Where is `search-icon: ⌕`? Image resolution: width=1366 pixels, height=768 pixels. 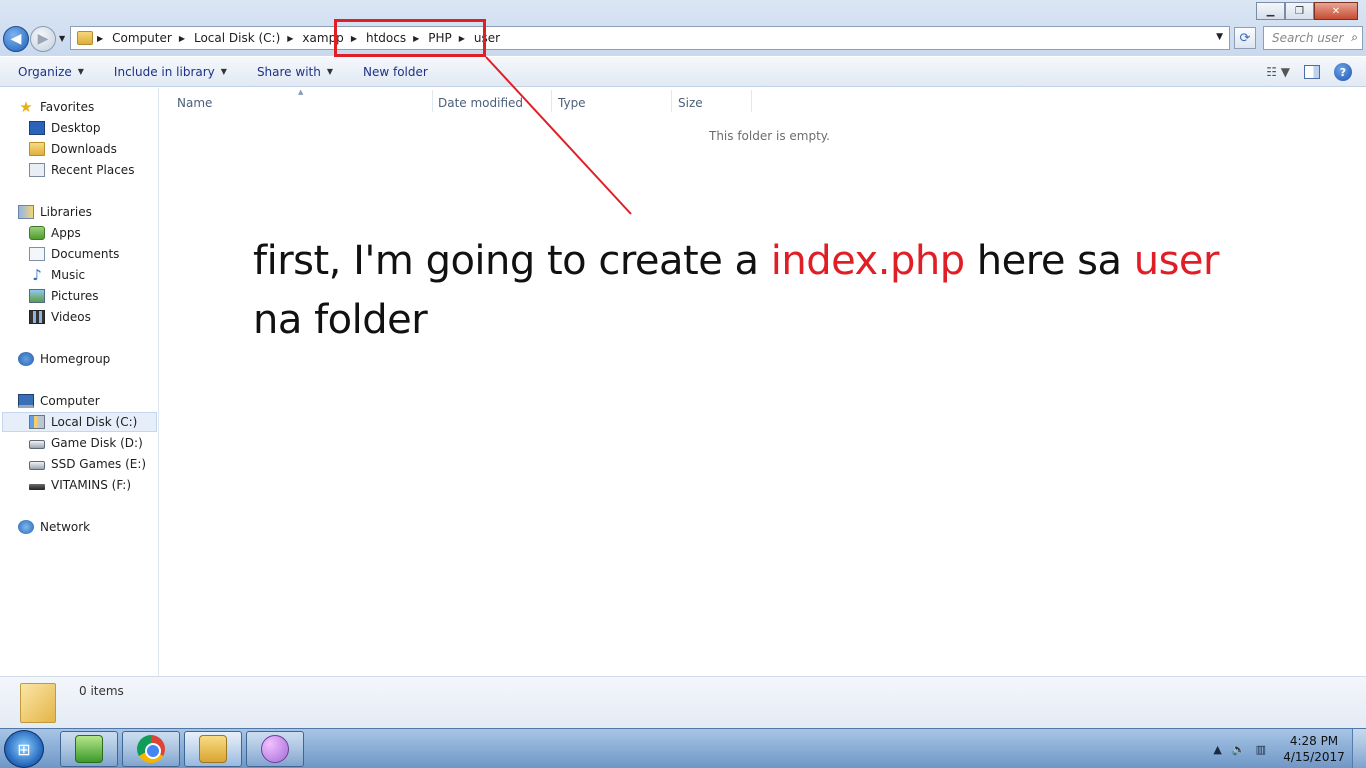
search-icon: ⌕ is located at coordinates (1354, 37).